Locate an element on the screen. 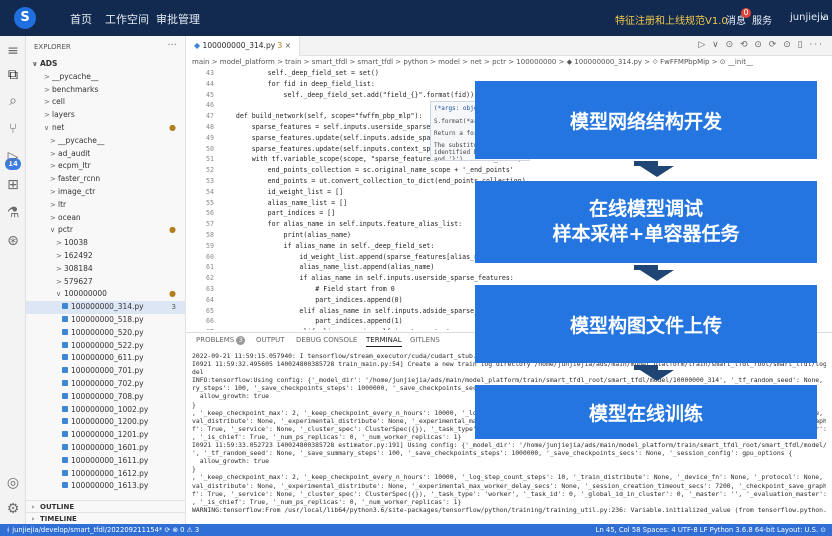  settings-icon: ⚙ is located at coordinates (13, 509).